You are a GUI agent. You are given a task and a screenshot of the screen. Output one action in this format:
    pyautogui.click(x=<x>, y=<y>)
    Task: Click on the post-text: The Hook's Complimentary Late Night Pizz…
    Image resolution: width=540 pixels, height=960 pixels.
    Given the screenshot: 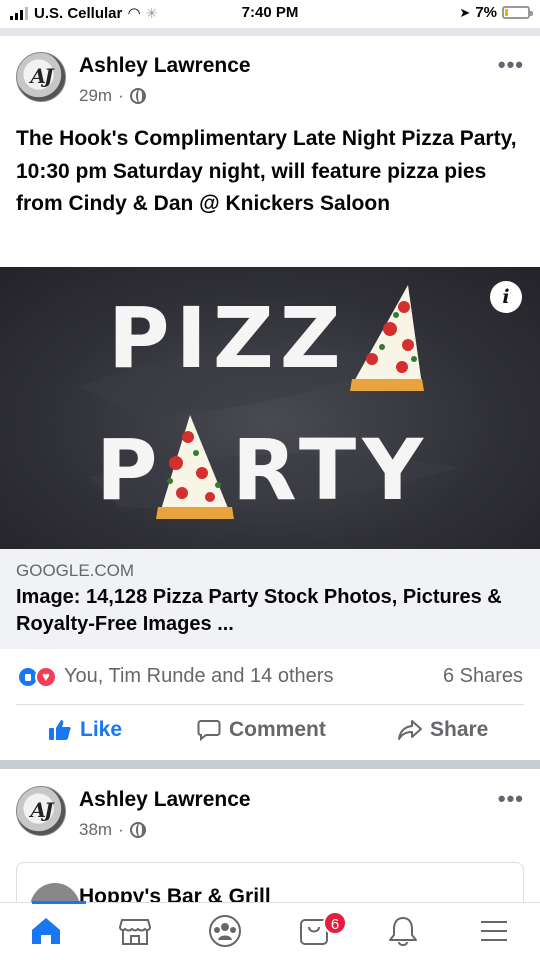 What is the action you would take?
    pyautogui.click(x=266, y=171)
    